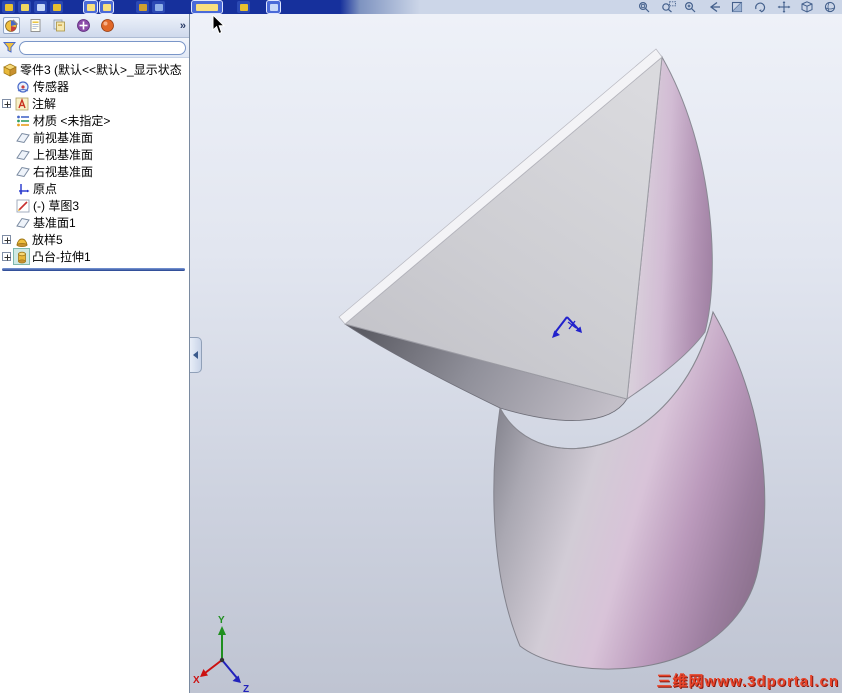  Describe the element at coordinates (421, 7) in the screenshot. I see `title-strip` at that location.